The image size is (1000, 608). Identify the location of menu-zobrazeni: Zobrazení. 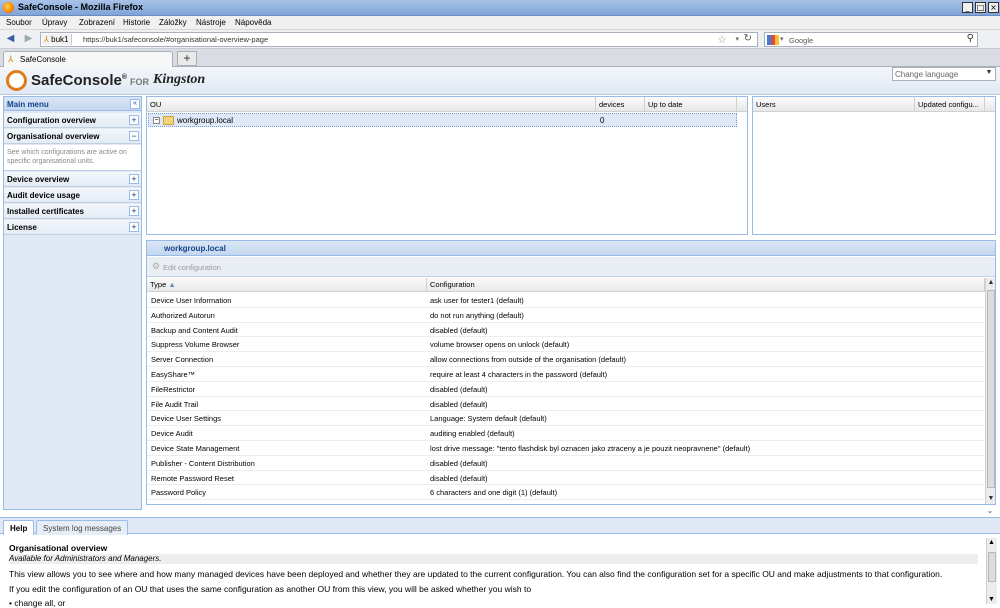
(97, 22).